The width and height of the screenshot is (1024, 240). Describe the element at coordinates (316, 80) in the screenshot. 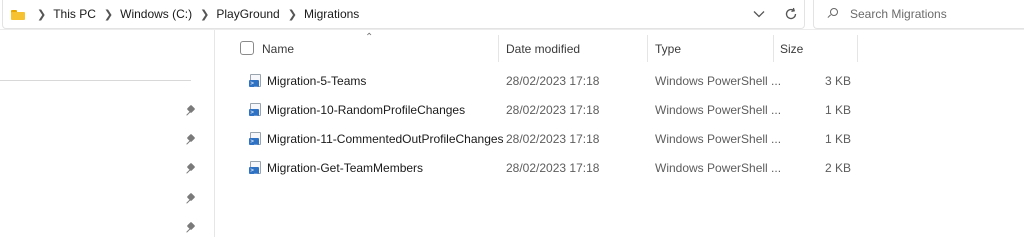

I see `file-name: Migration-5-Teams` at that location.